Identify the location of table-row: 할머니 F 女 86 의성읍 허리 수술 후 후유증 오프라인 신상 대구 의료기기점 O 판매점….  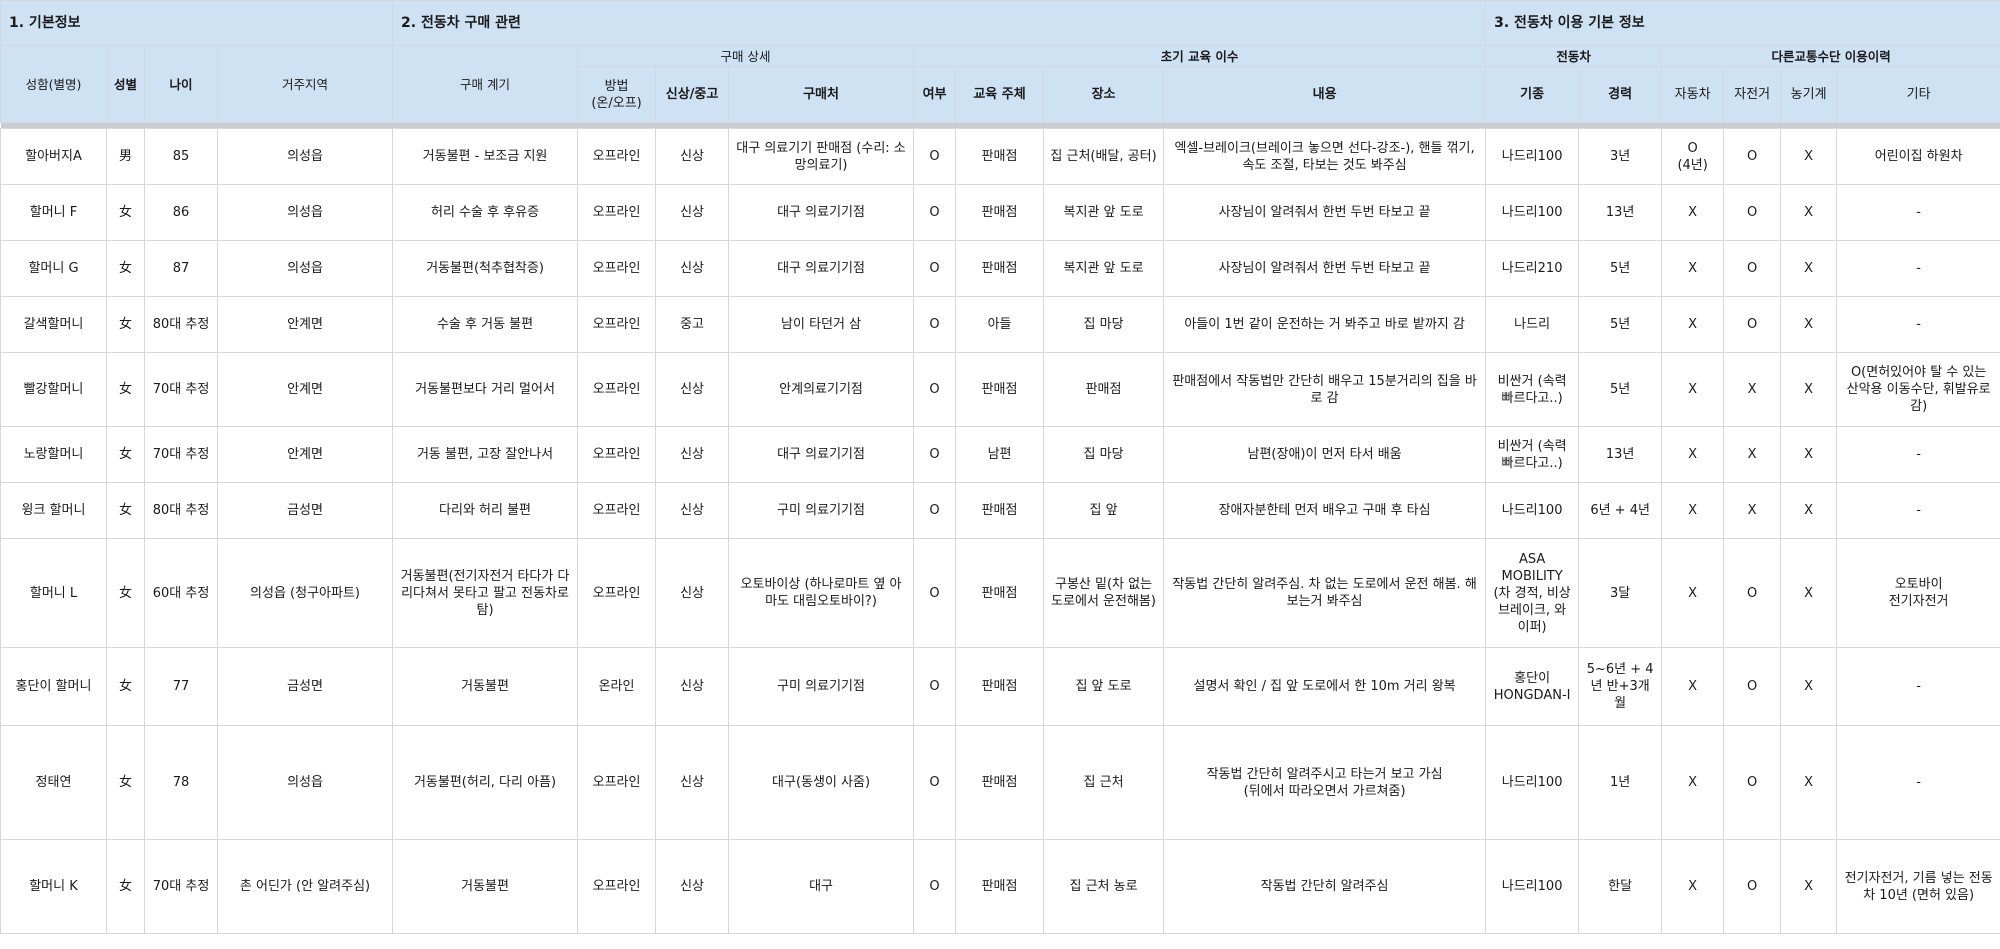
(1000, 212).